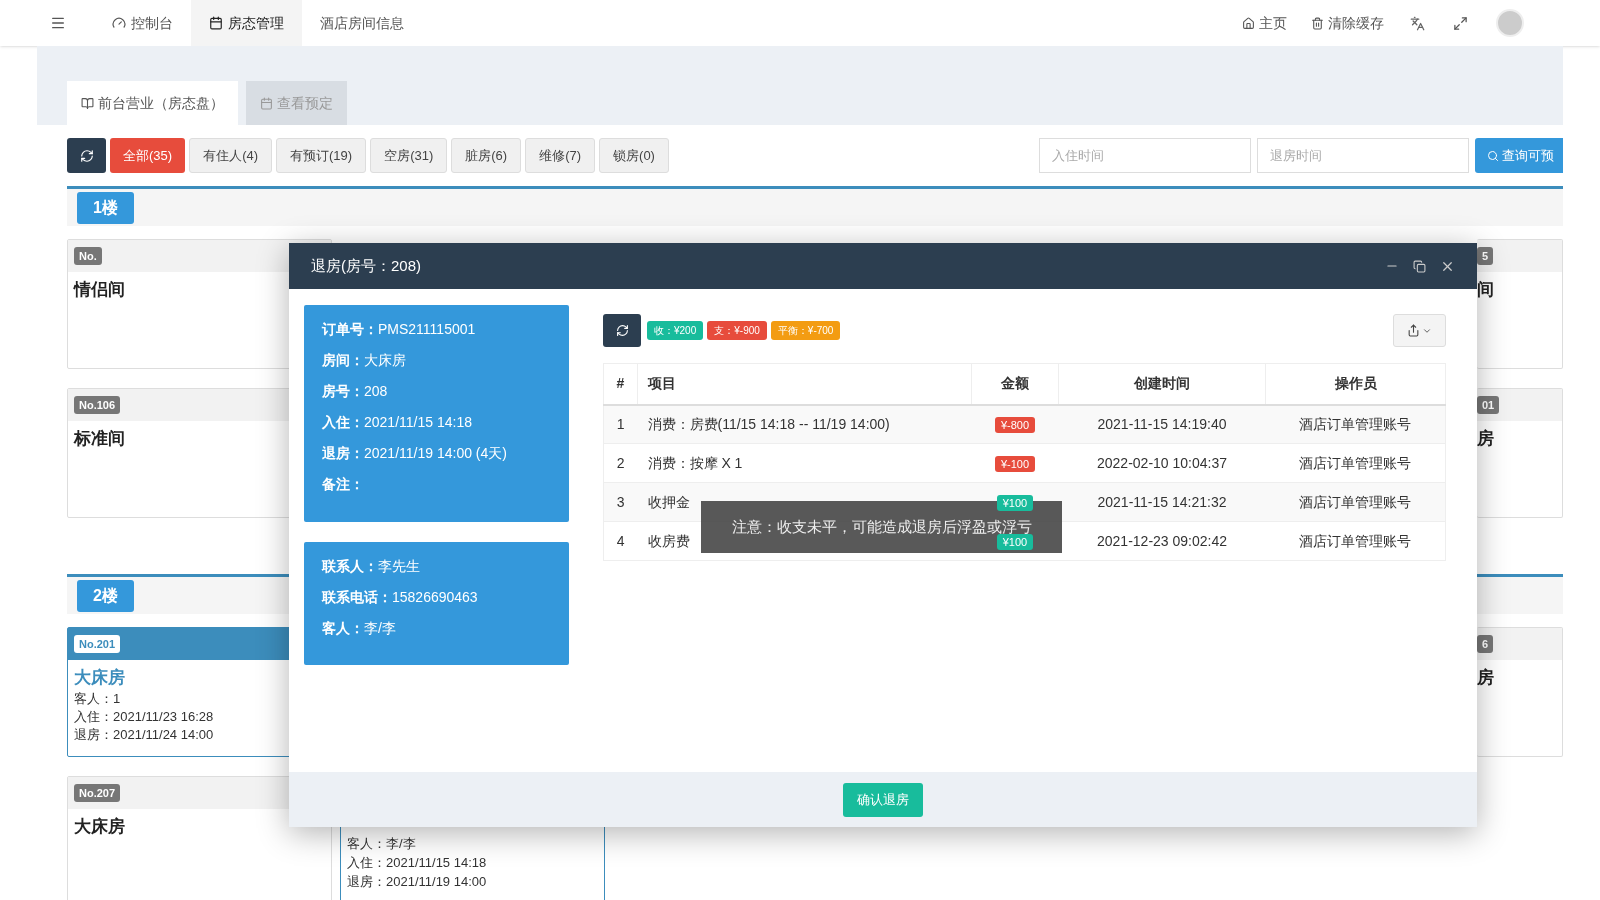  Describe the element at coordinates (695, 462) in the screenshot. I see `table-cell: 消费：按摩 X 1` at that location.